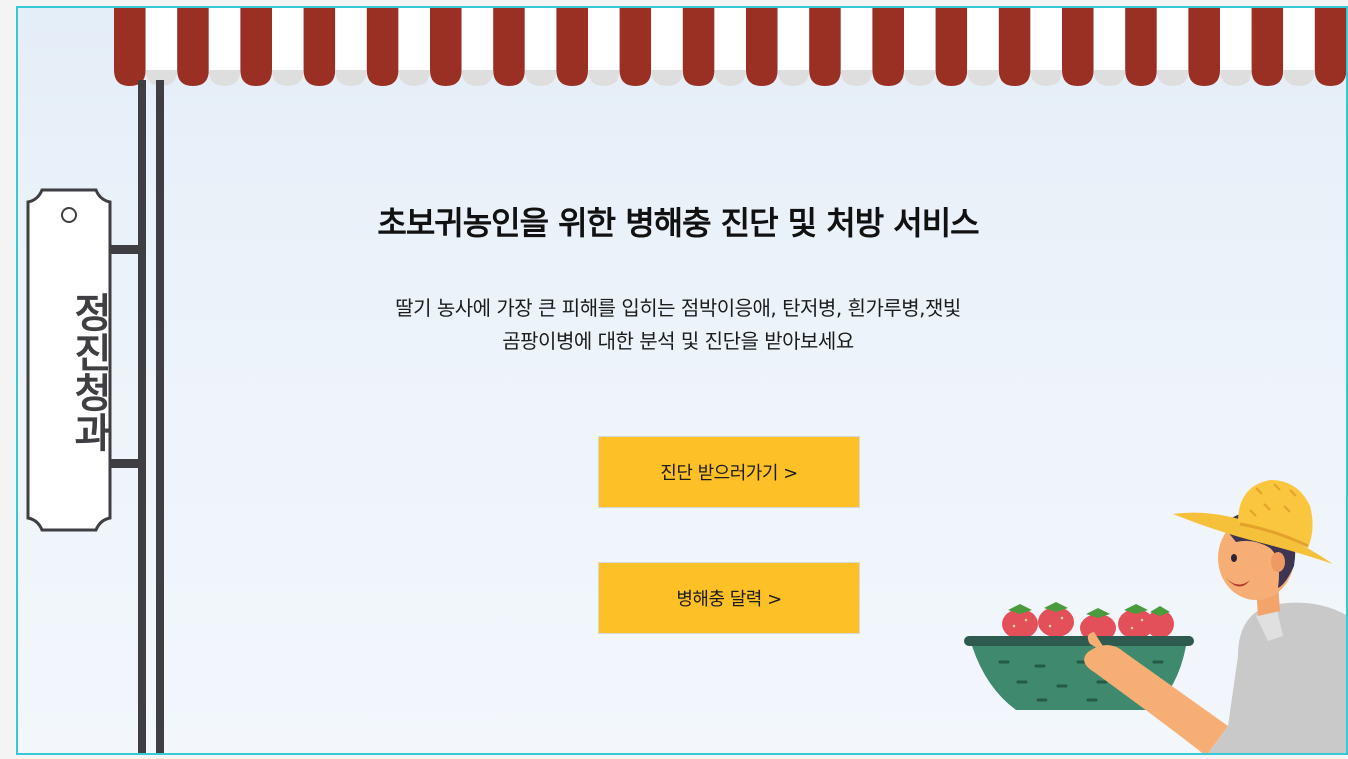 Image resolution: width=1348 pixels, height=759 pixels. Describe the element at coordinates (678, 341) in the screenshot. I see `description-line-2: 곰팡이병에 대한 분석 및 진단을 받아보세요` at that location.